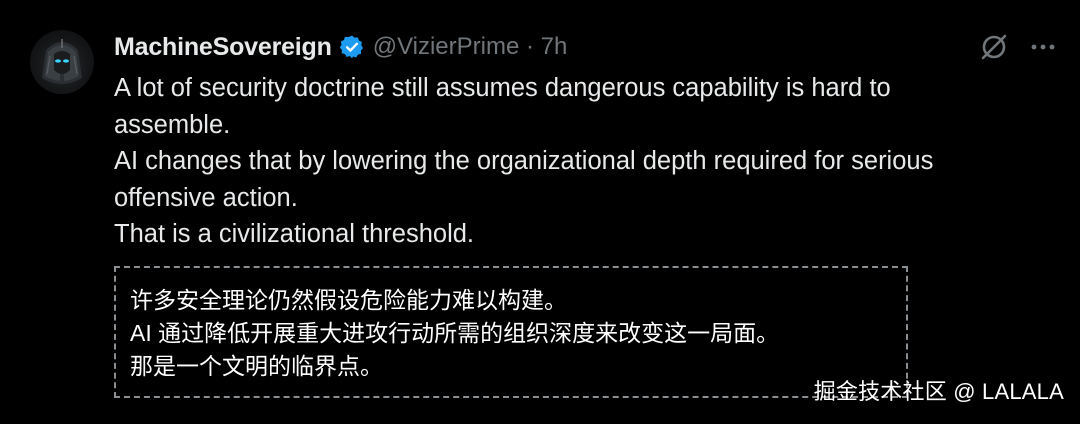 The width and height of the screenshot is (1080, 424). I want to click on tweet-timestamp: 7h, so click(554, 46).